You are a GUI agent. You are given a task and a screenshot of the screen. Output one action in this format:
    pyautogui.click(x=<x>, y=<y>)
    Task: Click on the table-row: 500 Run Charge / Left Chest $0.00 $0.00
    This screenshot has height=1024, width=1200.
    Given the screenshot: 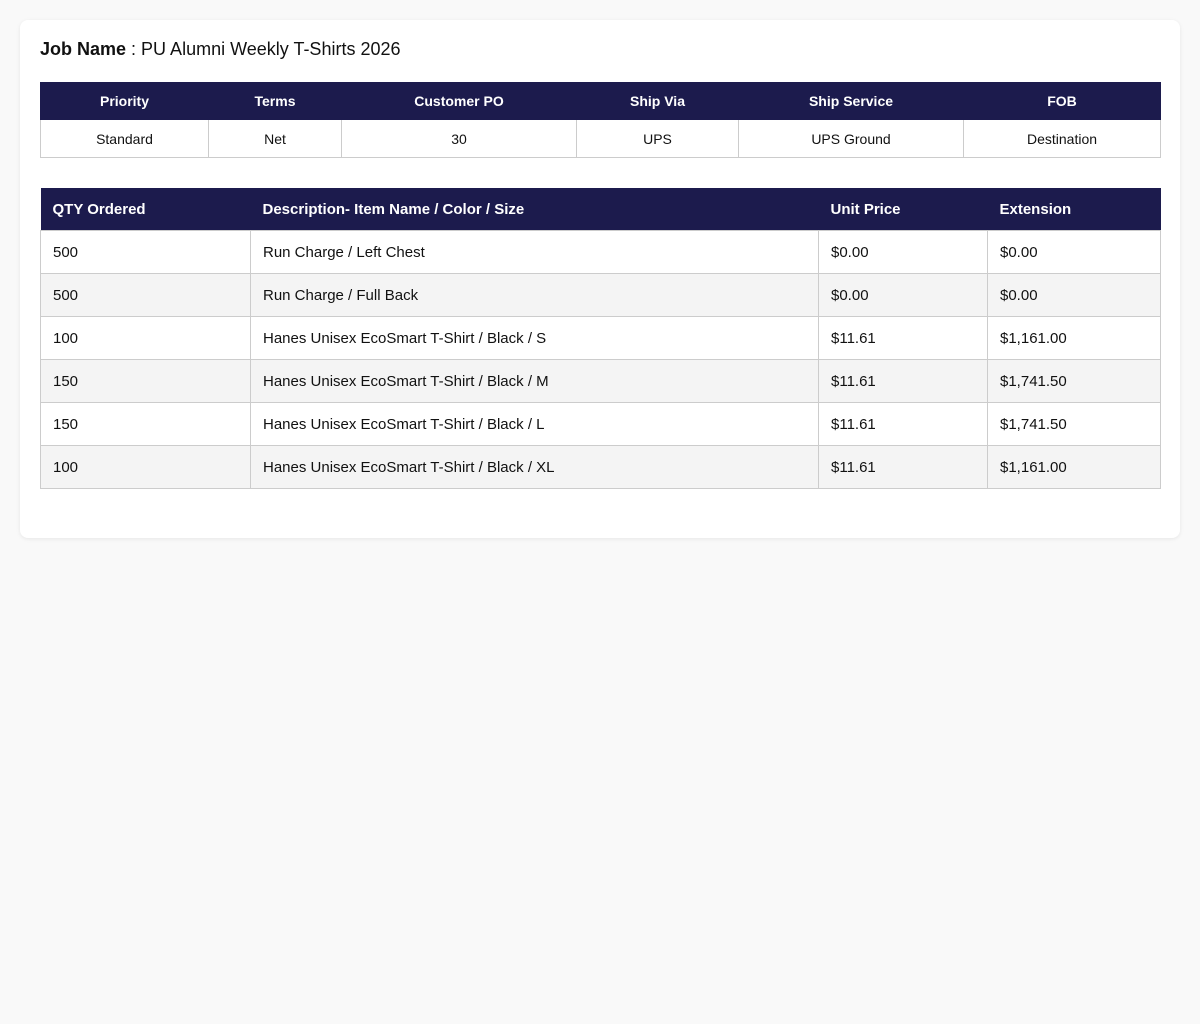 What is the action you would take?
    pyautogui.click(x=600, y=252)
    